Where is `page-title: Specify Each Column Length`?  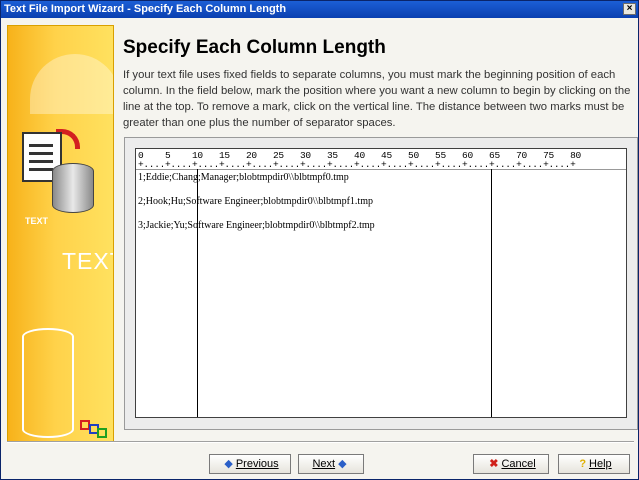 page-title: Specify Each Column Length is located at coordinates (254, 47).